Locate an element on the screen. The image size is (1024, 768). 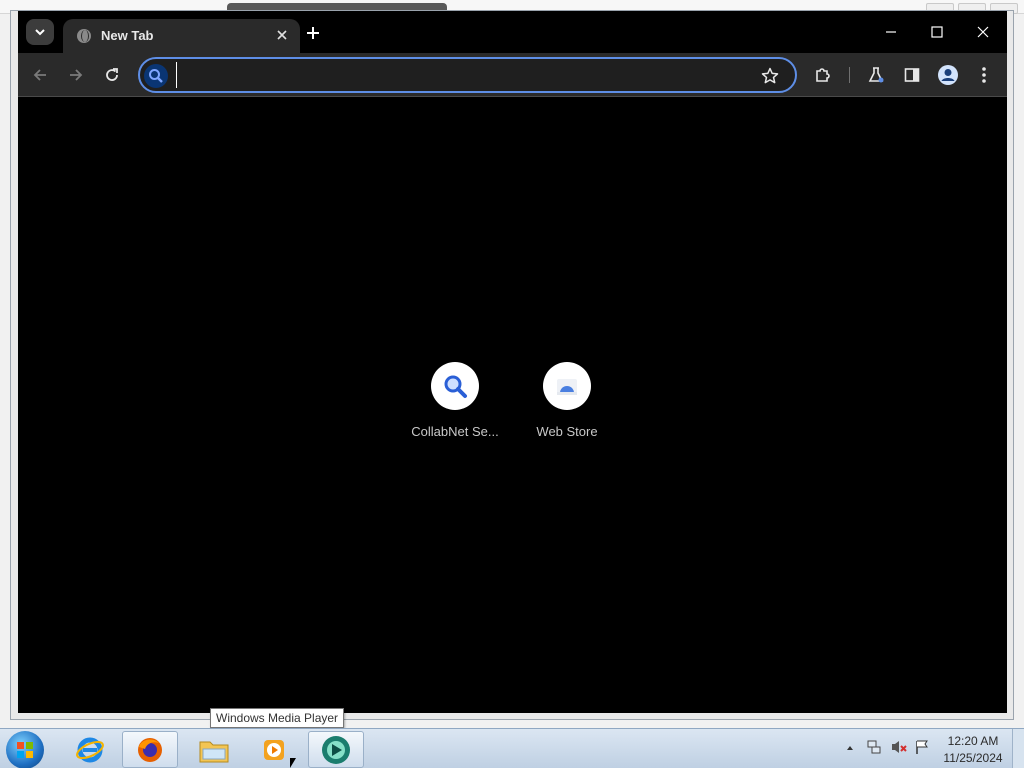
mouse-cursor is located at coordinates (293, 763).